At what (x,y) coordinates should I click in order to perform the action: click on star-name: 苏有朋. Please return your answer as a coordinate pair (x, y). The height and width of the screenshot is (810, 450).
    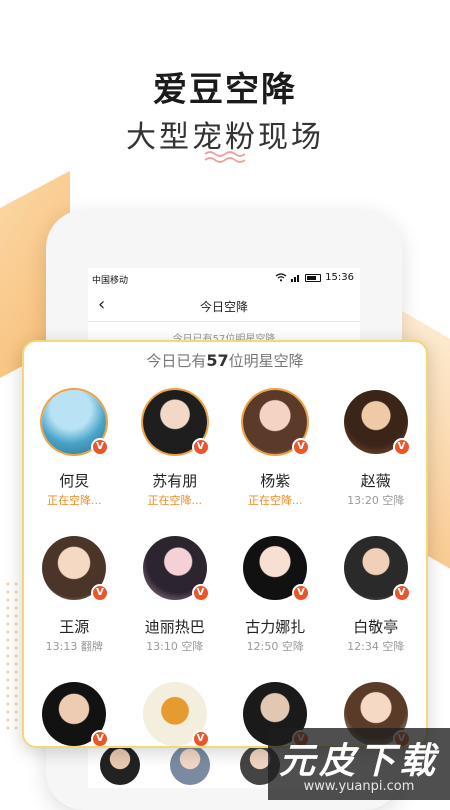
    Looking at the image, I should click on (175, 481).